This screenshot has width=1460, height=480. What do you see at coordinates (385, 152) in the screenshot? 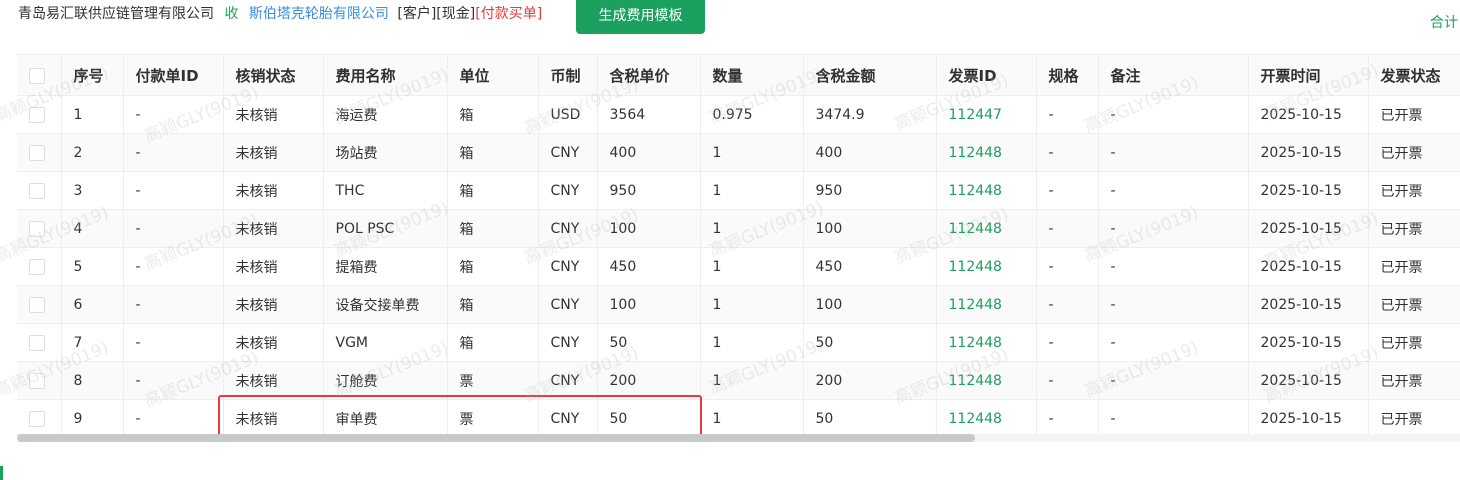
I see `cell-name: 场站费` at bounding box center [385, 152].